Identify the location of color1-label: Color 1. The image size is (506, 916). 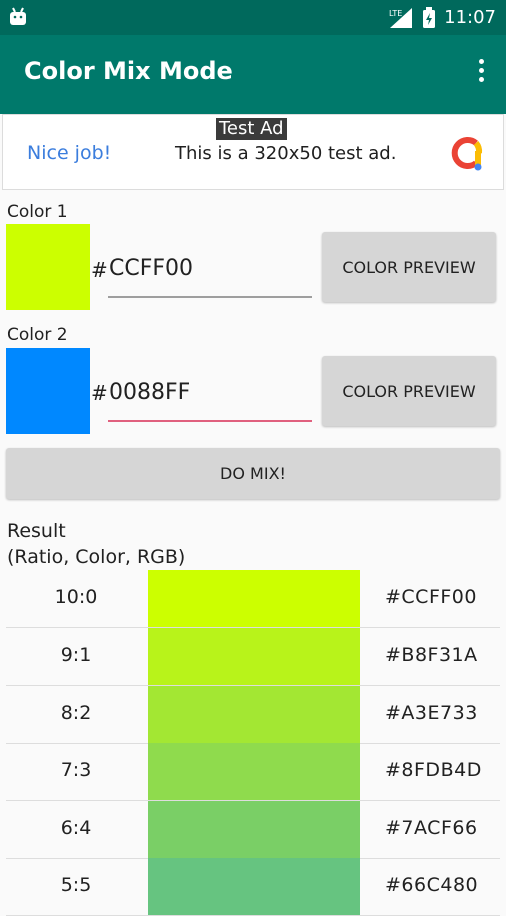
(37, 212).